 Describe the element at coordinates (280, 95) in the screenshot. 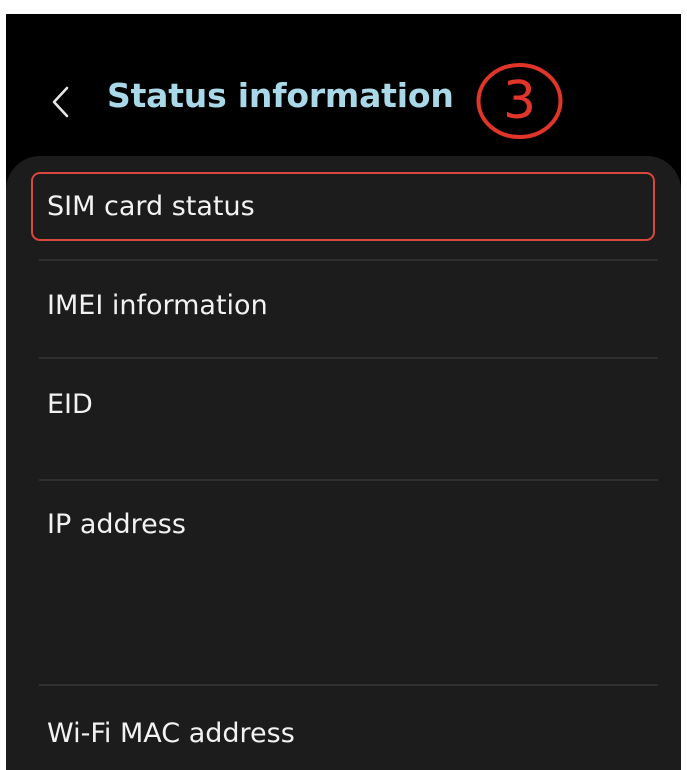

I see `page-title: Status information` at that location.